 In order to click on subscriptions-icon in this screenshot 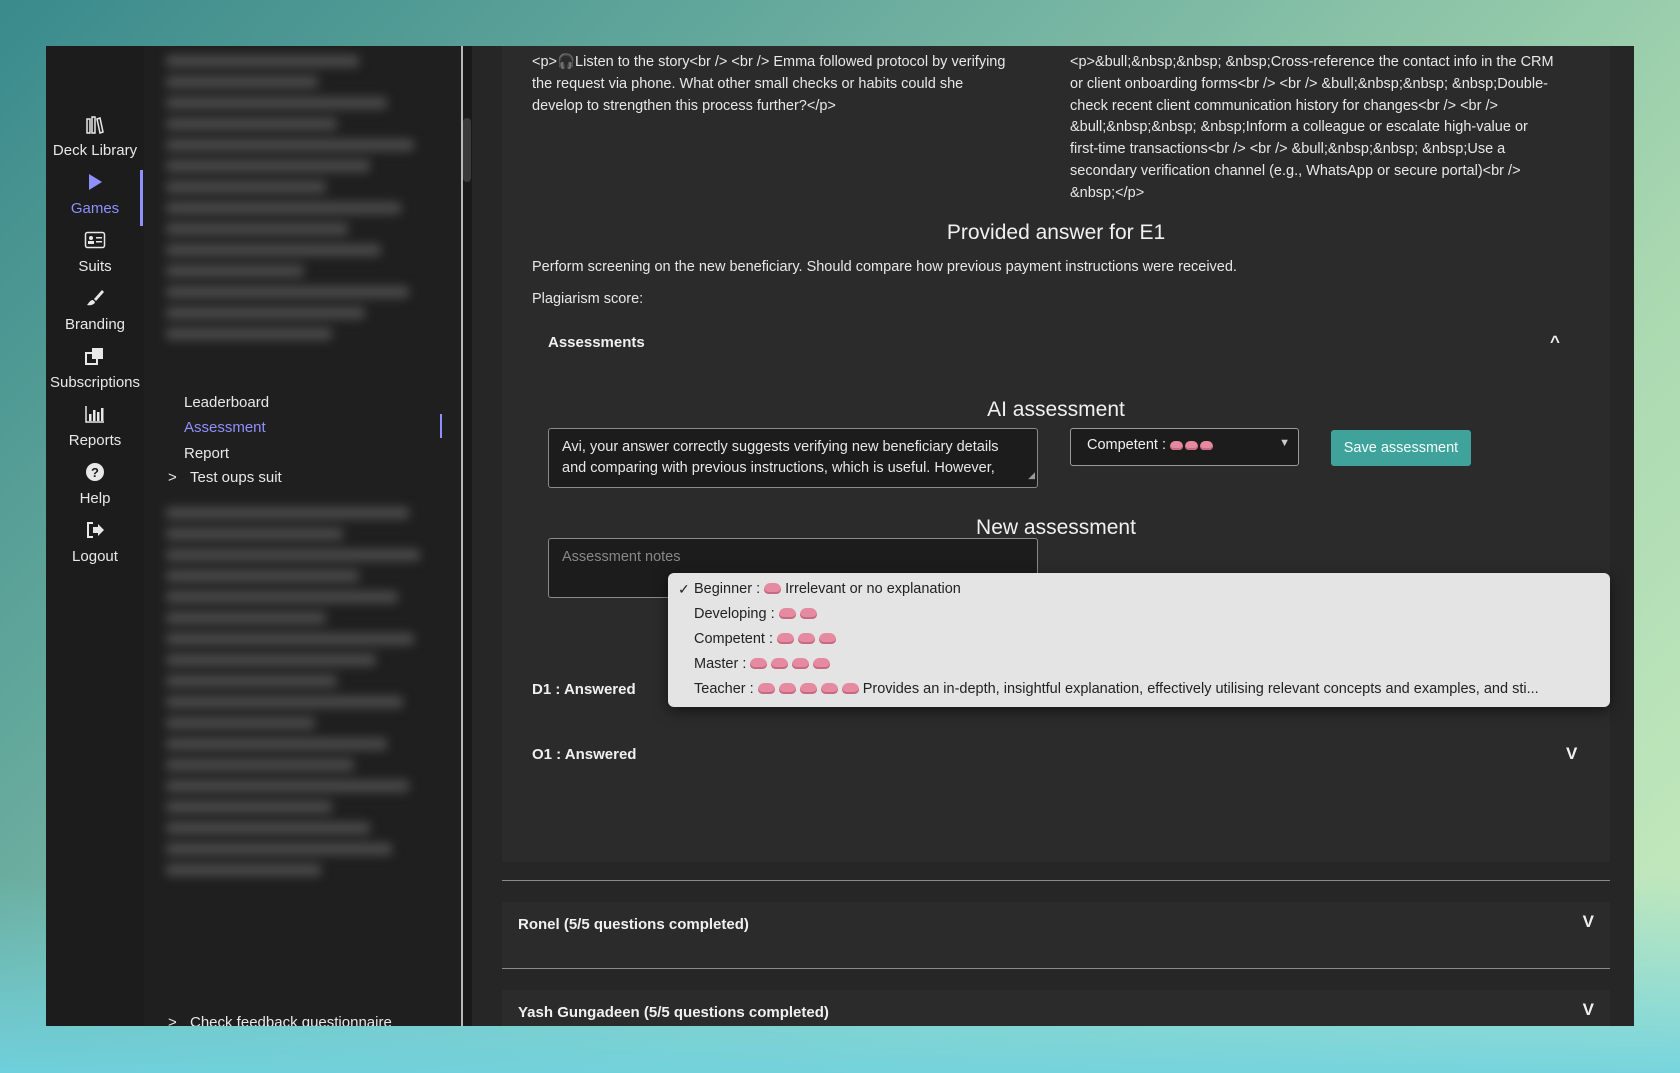, I will do `click(95, 357)`.